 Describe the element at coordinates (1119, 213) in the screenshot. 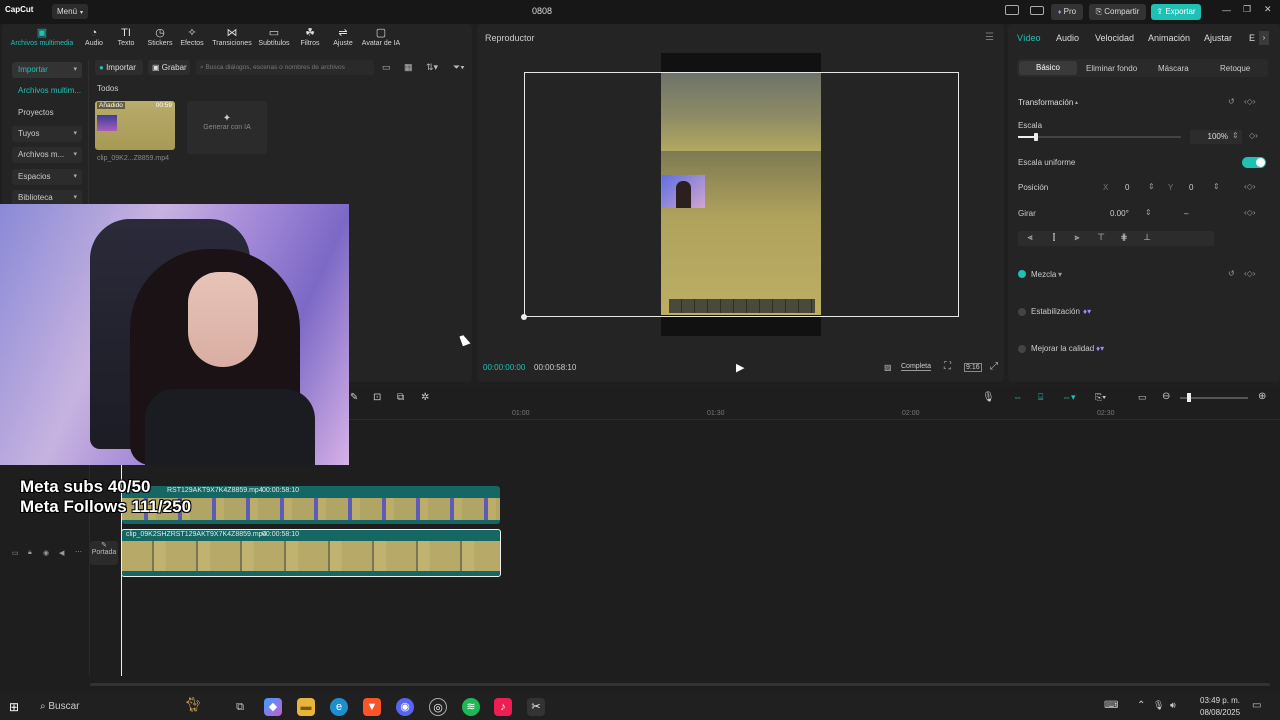

I see `rotate-value: 0.00°` at that location.